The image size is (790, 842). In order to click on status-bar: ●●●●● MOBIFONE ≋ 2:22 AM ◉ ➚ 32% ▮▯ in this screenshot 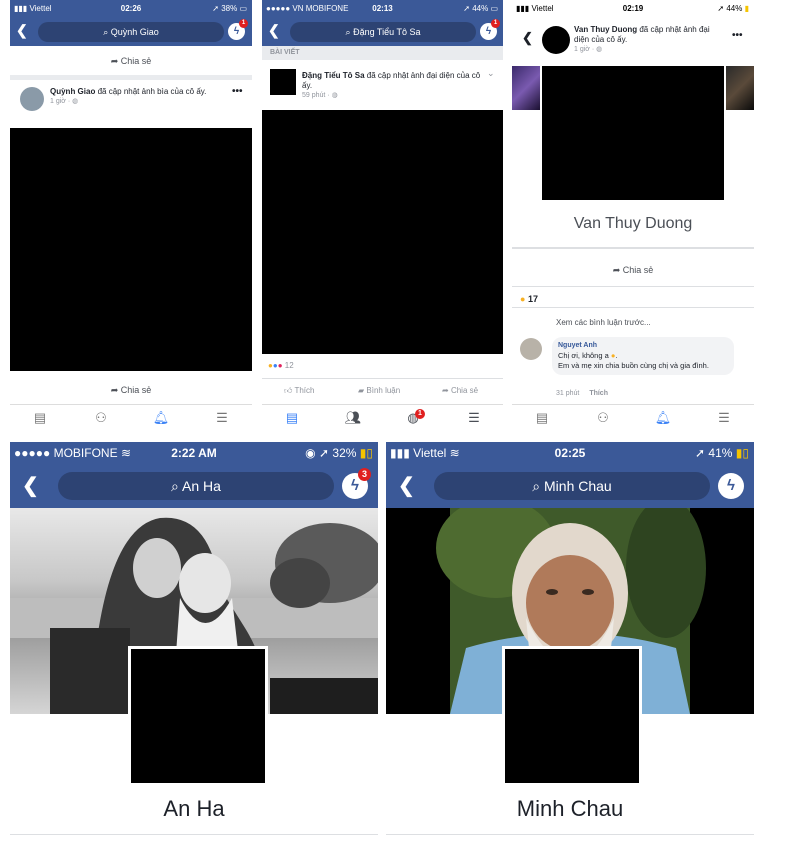, I will do `click(194, 453)`.